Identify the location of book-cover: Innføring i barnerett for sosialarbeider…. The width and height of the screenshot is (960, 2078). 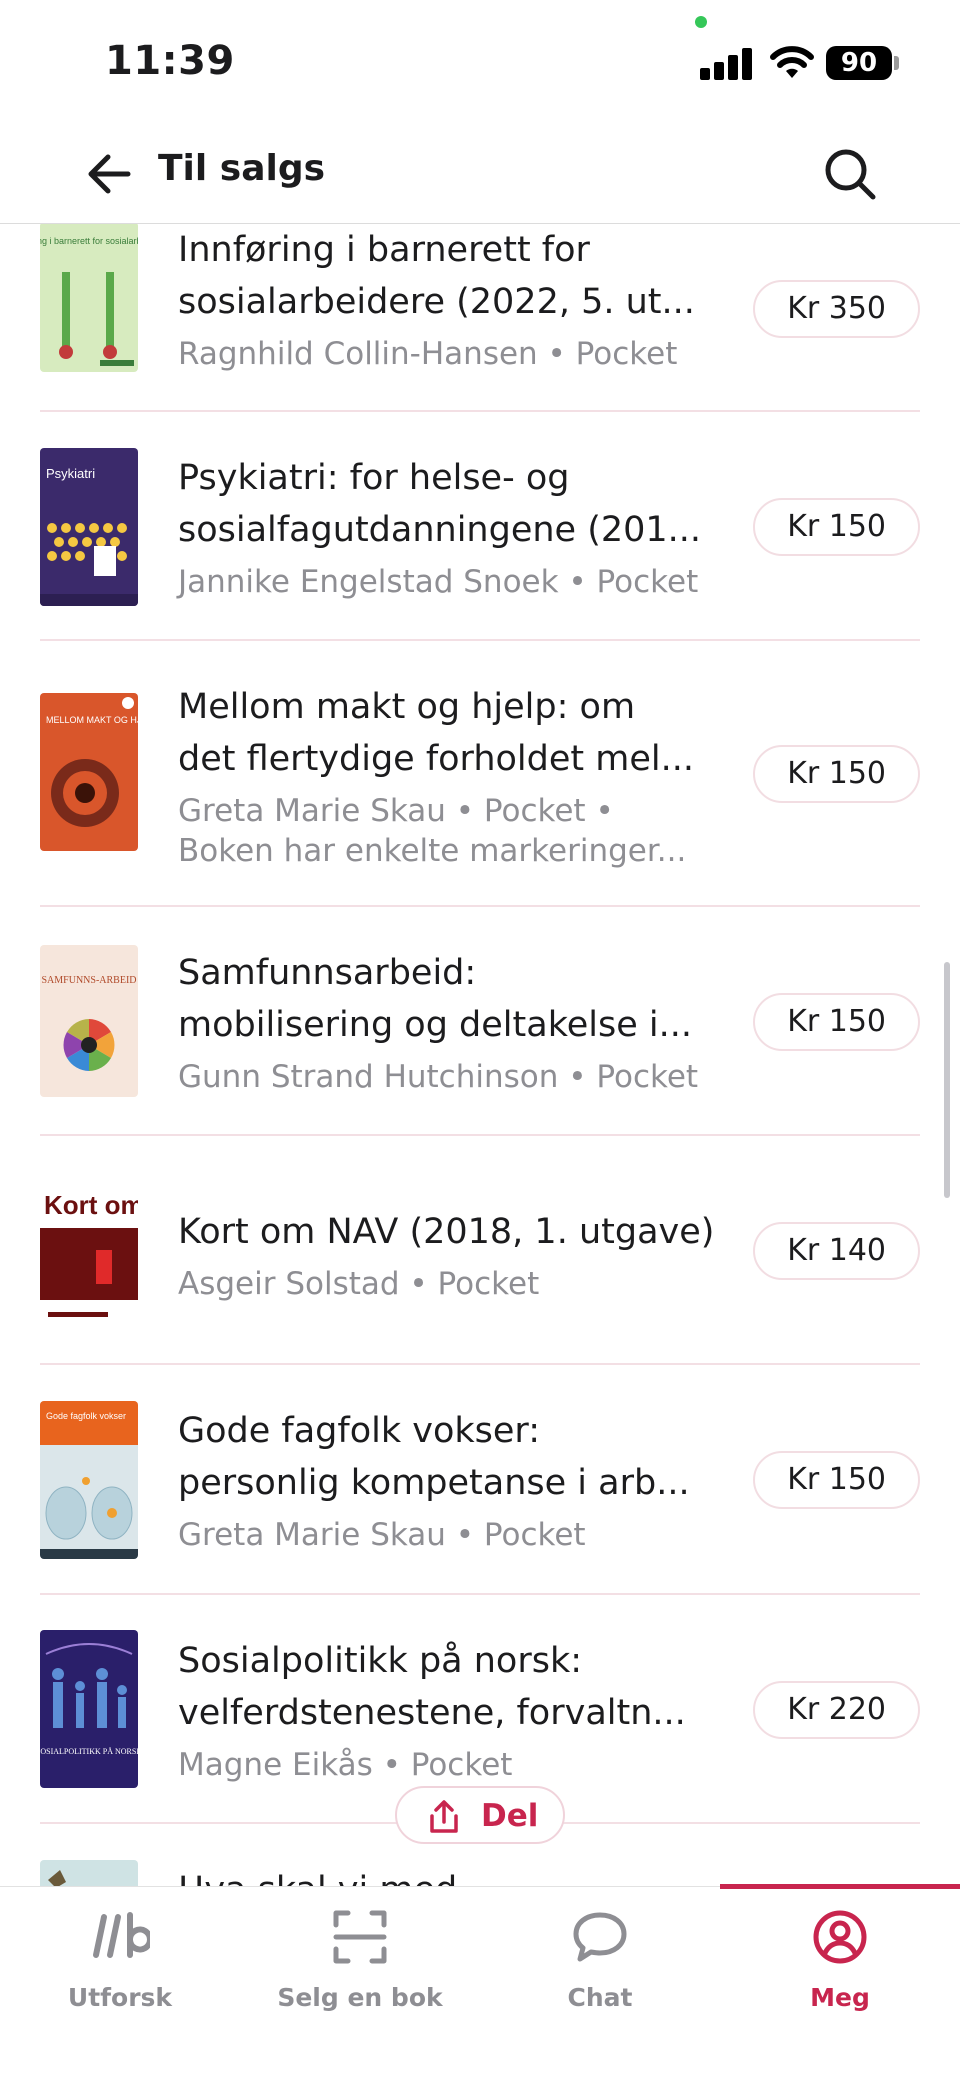
(89, 298).